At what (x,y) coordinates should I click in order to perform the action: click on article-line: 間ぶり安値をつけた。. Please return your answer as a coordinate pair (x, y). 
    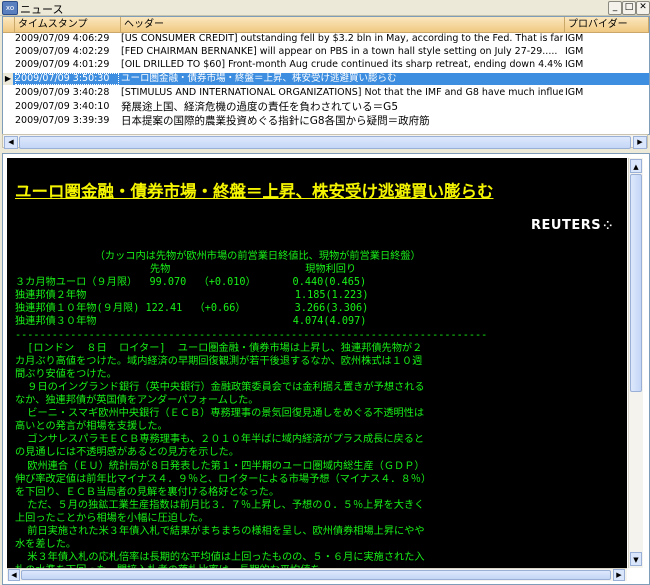
    Looking at the image, I should click on (66, 374).